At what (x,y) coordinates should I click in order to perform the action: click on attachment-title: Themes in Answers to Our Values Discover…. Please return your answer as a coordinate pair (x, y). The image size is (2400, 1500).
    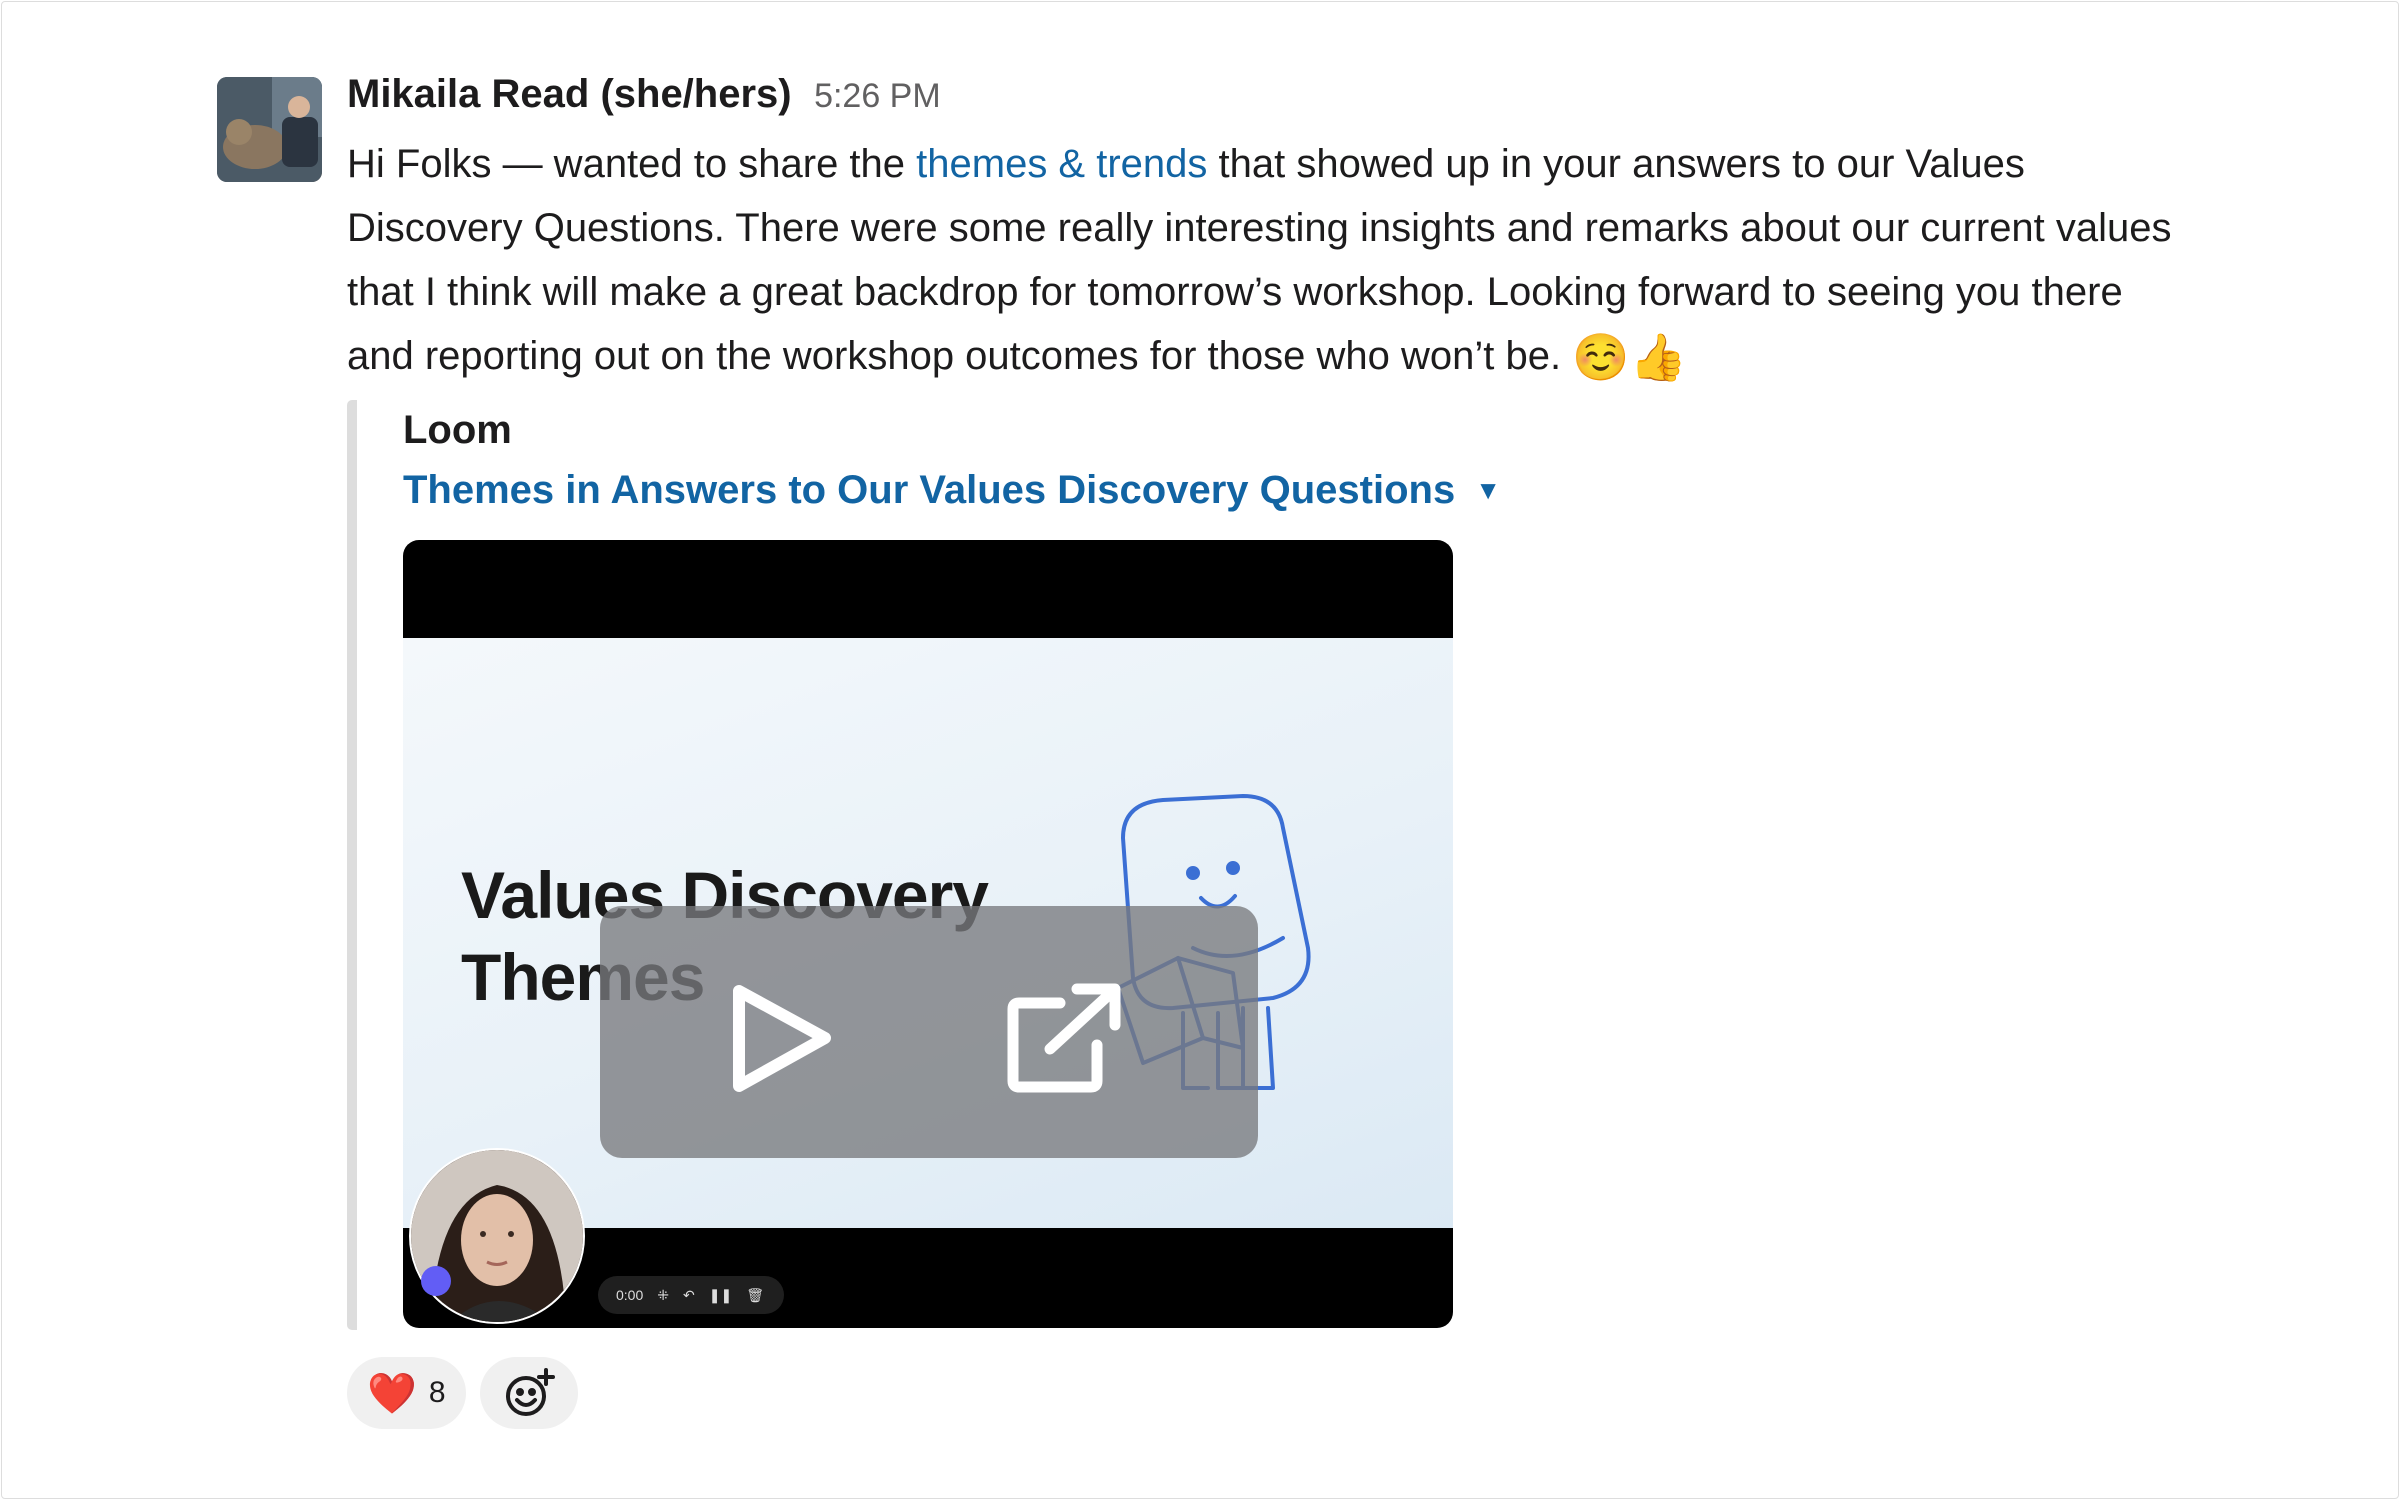
    Looking at the image, I should click on (929, 490).